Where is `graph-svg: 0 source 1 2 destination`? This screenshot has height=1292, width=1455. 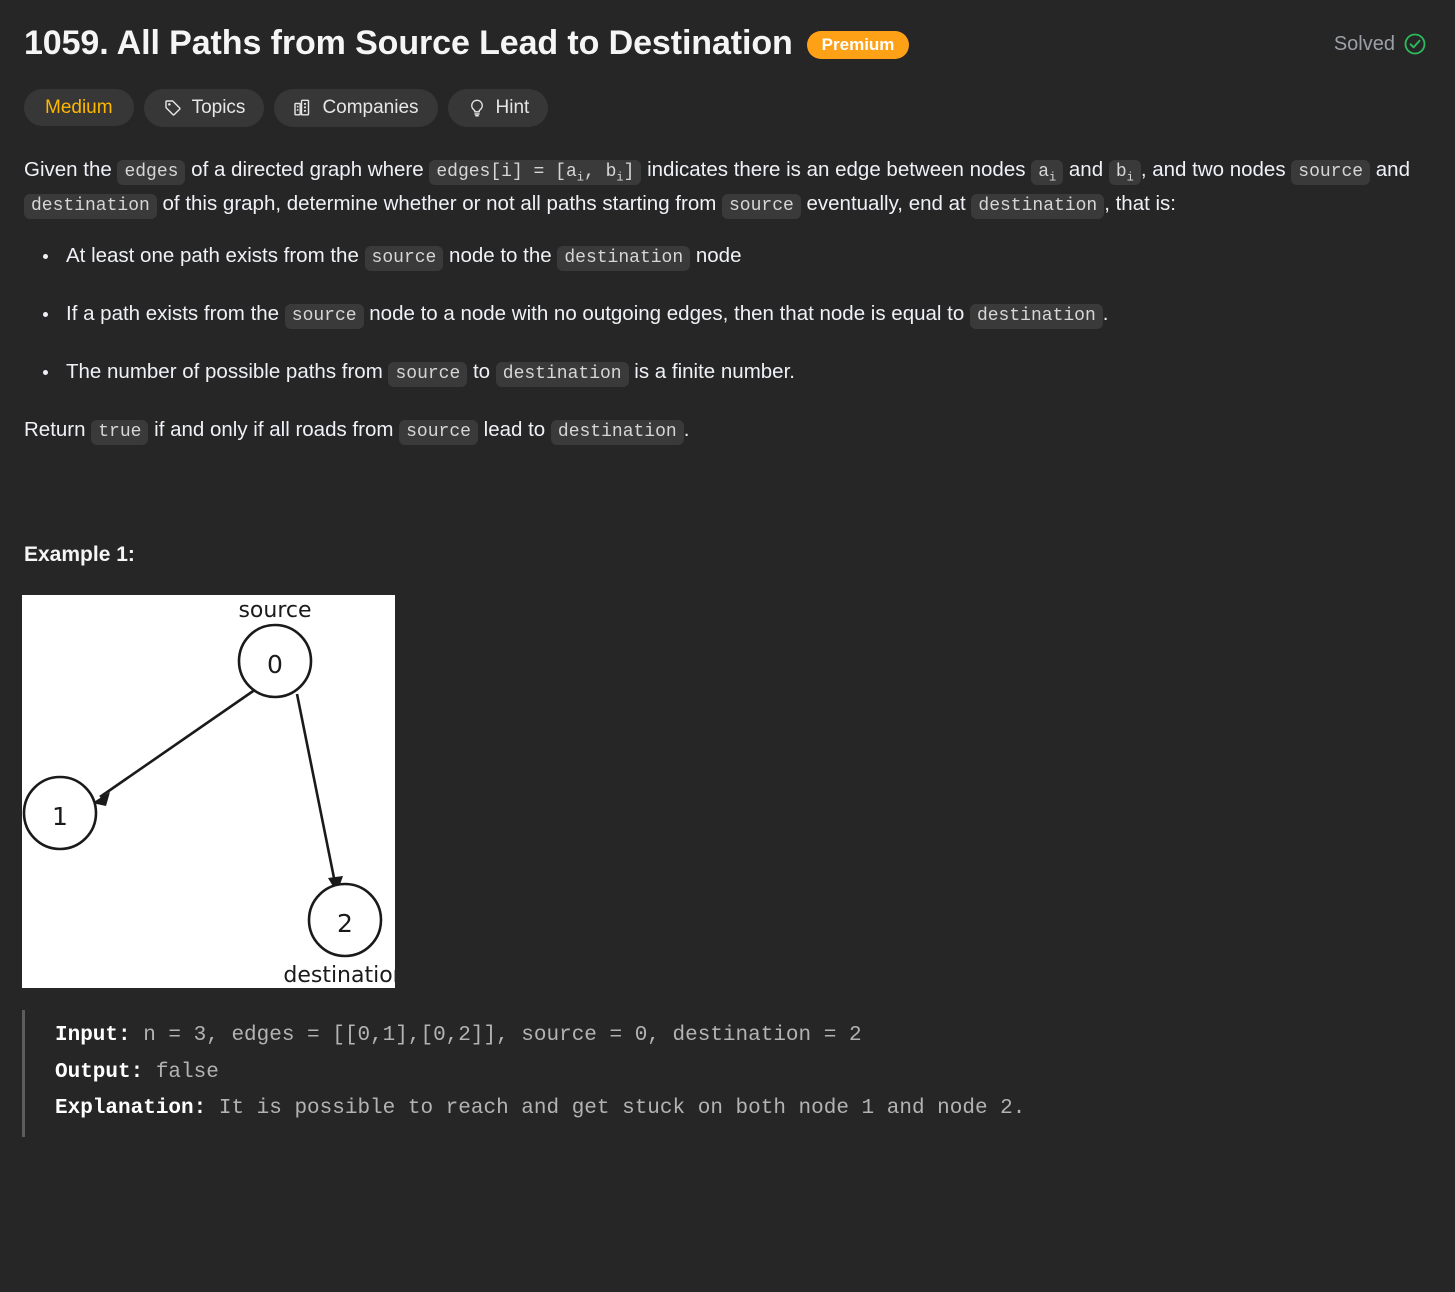
graph-svg: 0 source 1 2 destination is located at coordinates (208, 792).